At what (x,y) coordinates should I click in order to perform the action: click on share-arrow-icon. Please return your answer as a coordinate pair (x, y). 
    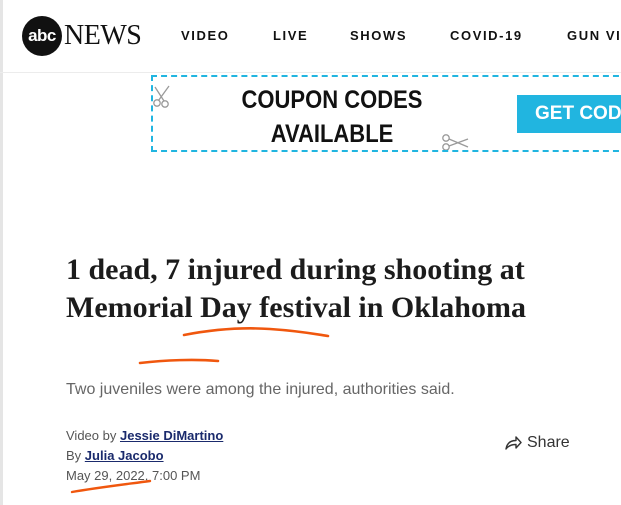
    Looking at the image, I should click on (513, 443).